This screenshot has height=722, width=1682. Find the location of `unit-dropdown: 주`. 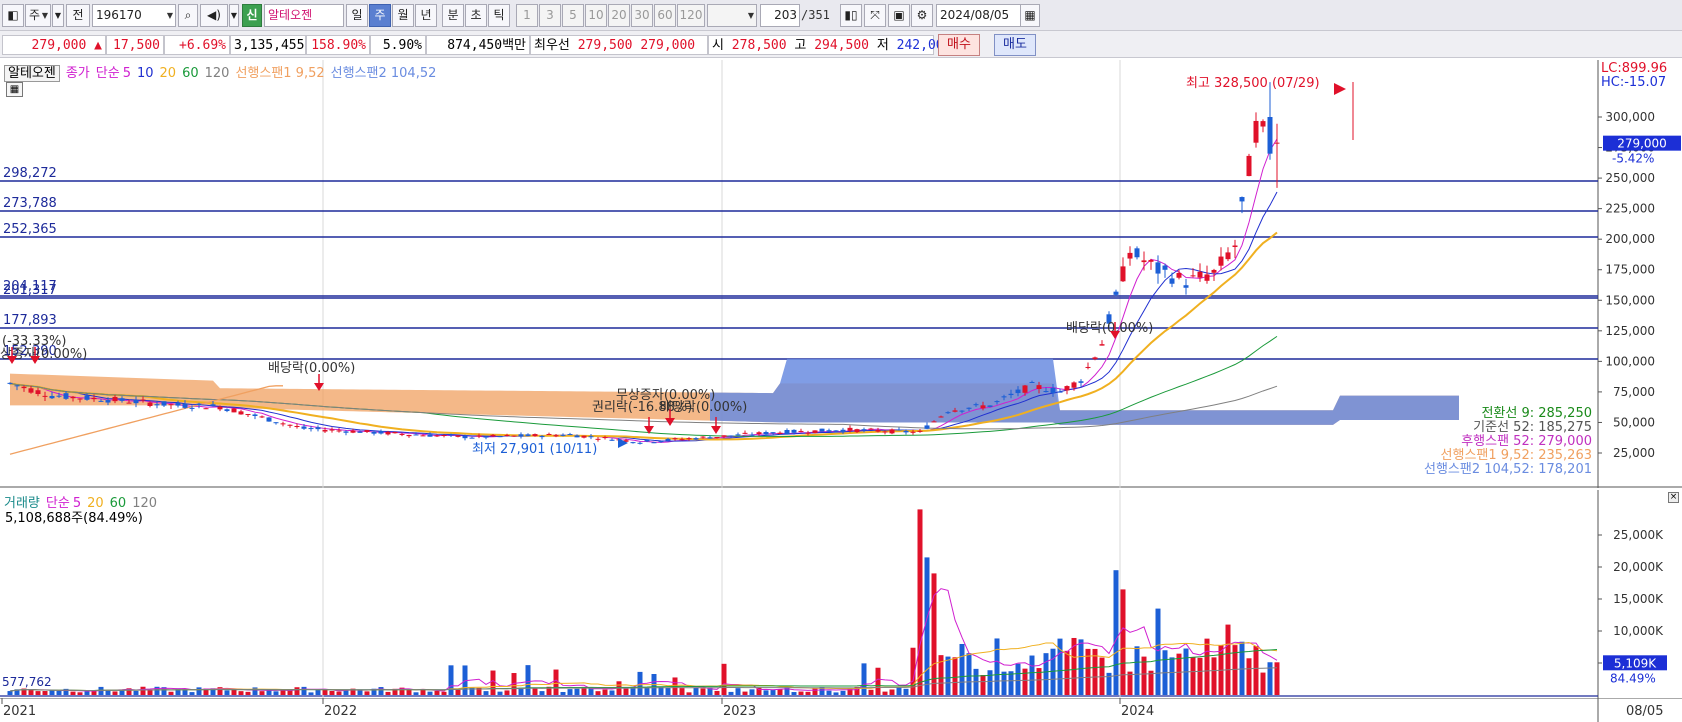

unit-dropdown: 주 is located at coordinates (38, 15).